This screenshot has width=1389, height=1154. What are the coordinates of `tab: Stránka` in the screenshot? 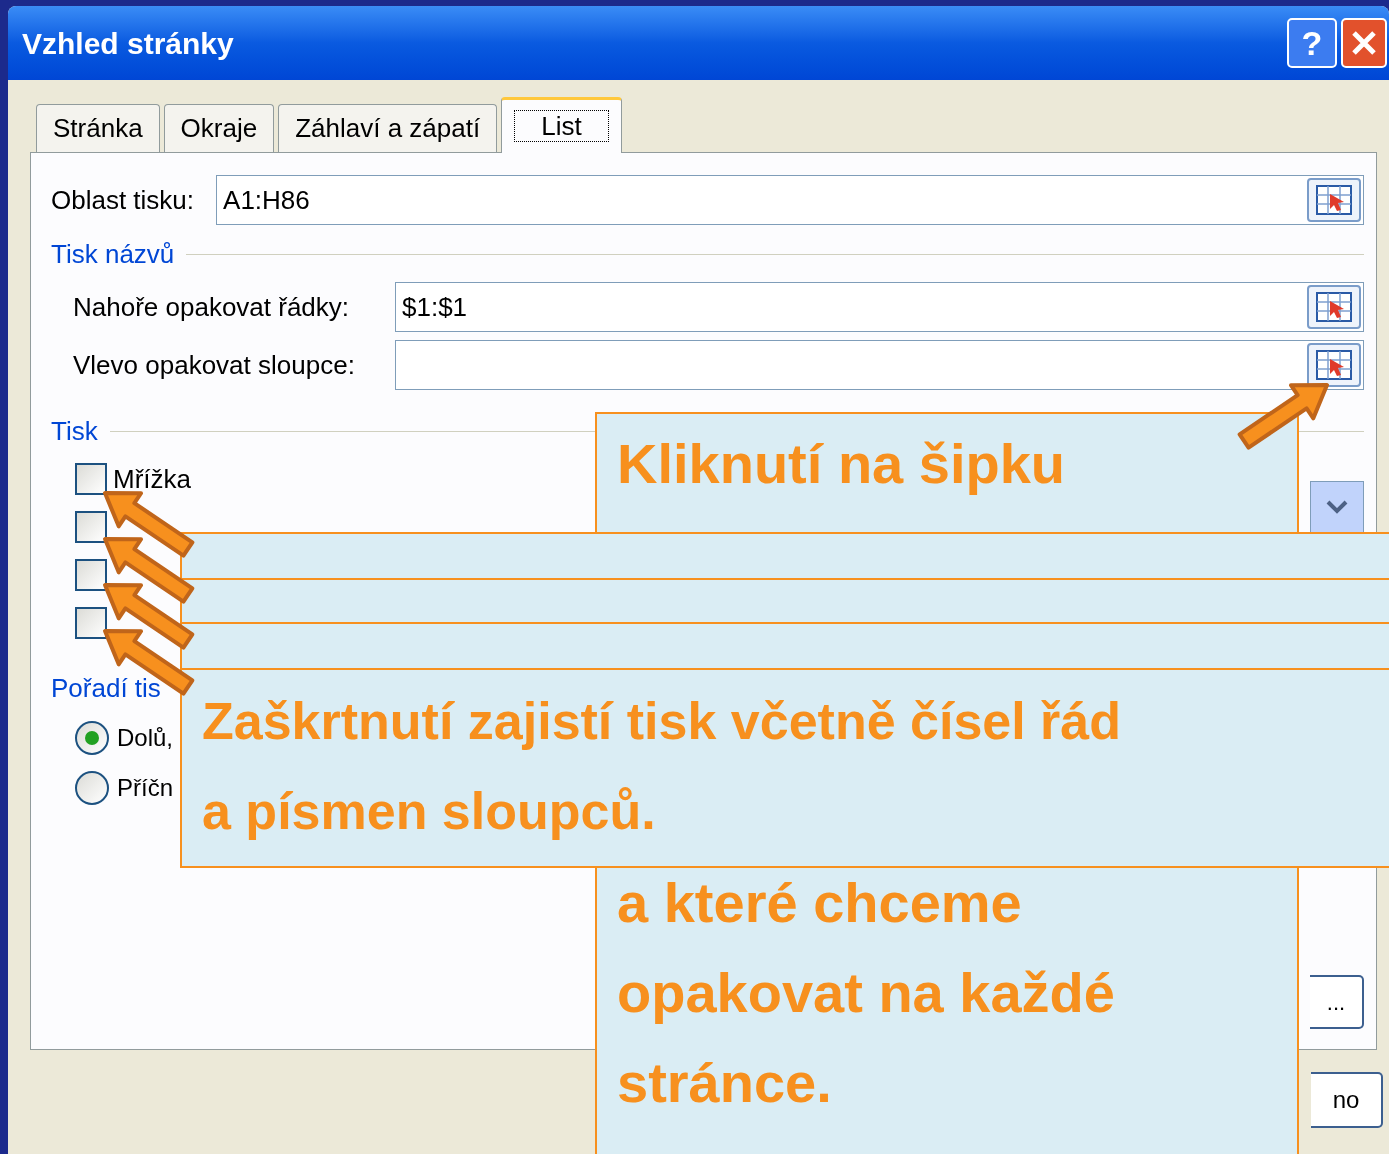 It's located at (98, 128).